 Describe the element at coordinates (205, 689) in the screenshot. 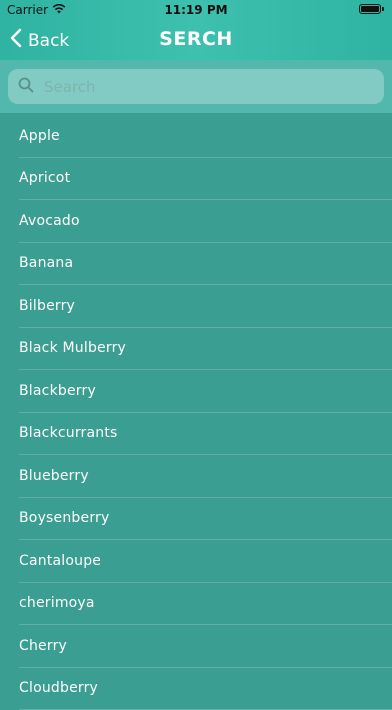

I see `list-item: Cloudberry` at that location.